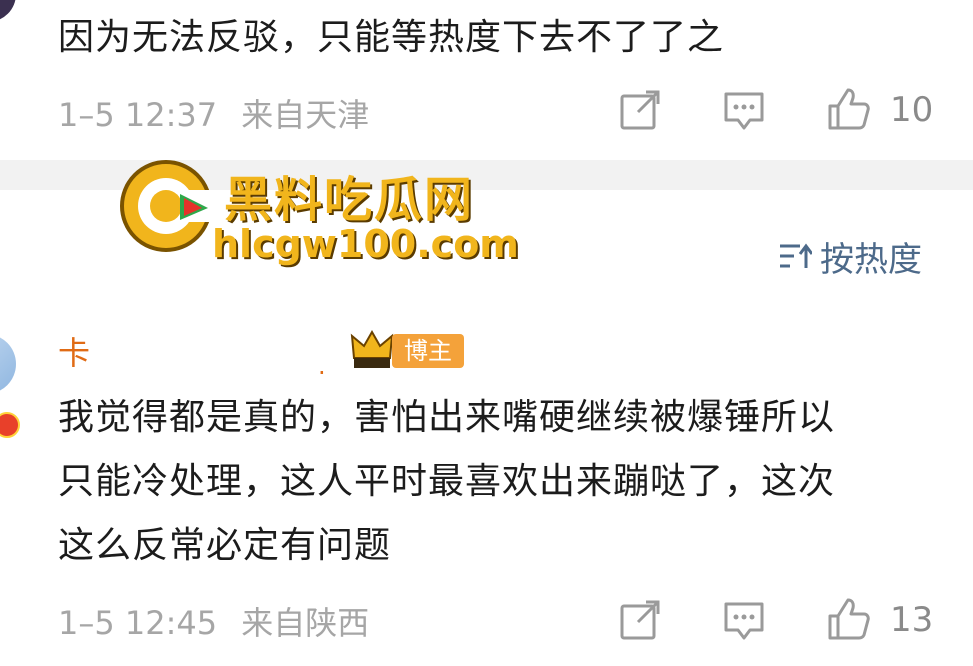 The width and height of the screenshot is (973, 666). Describe the element at coordinates (912, 110) in the screenshot. I see `like-count: 10` at that location.